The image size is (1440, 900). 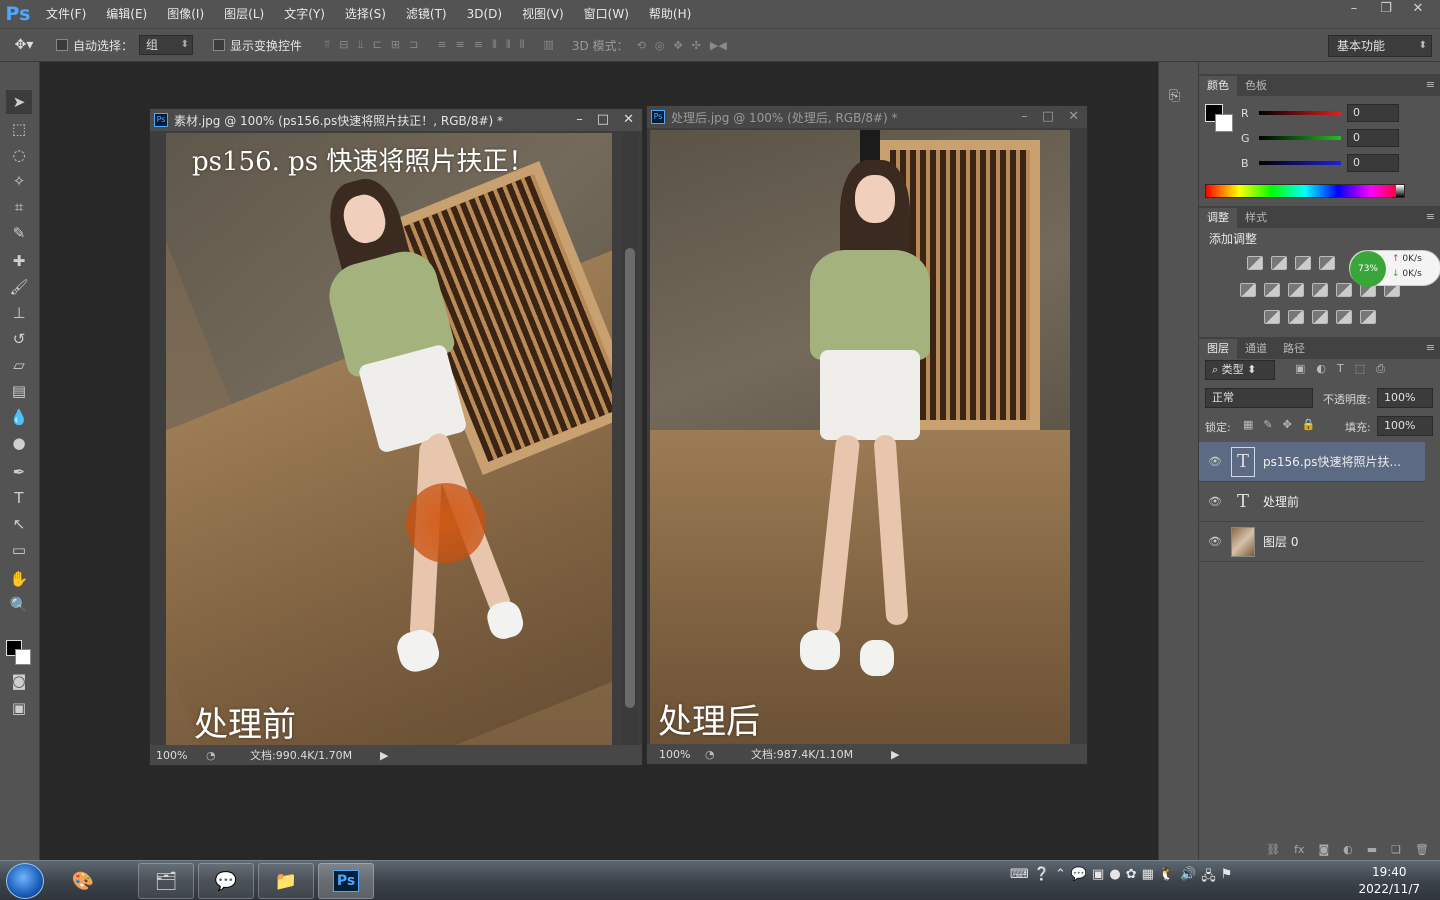 I want to click on menu-help: 帮助(H), so click(x=670, y=14).